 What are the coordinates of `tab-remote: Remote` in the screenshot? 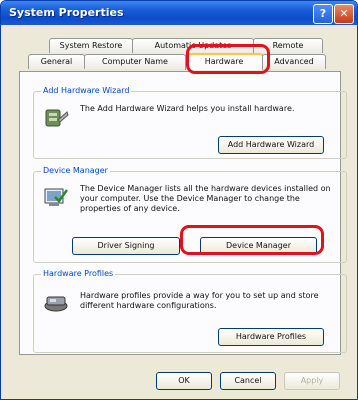 It's located at (288, 45).